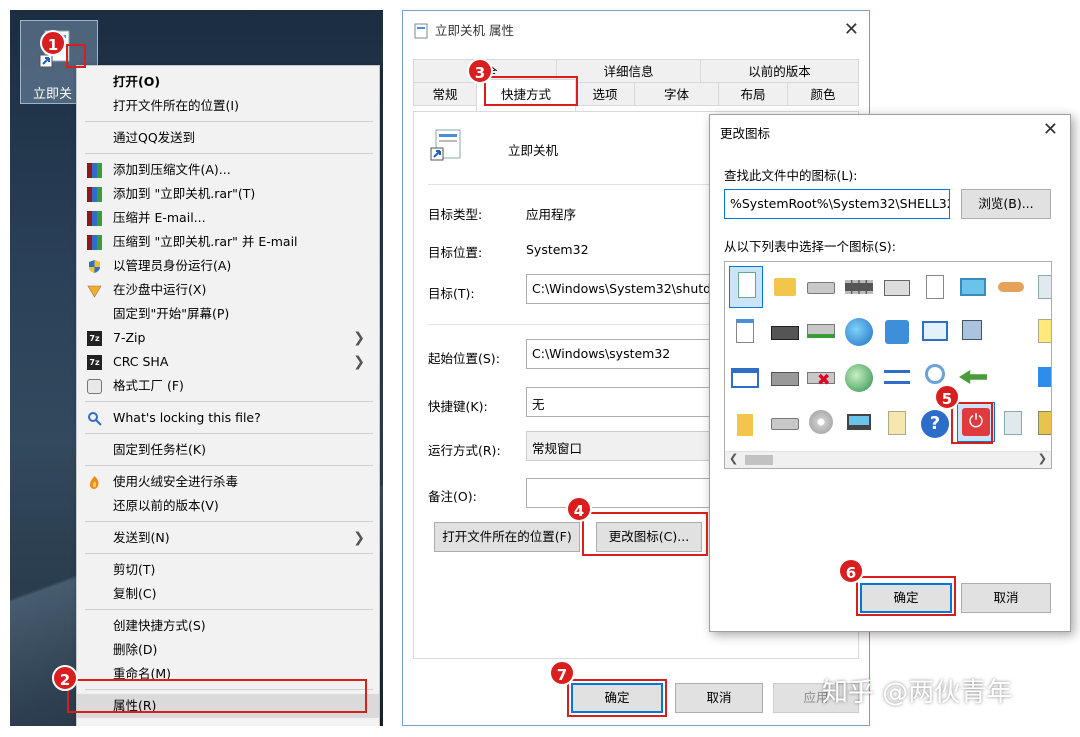  What do you see at coordinates (1013, 424) in the screenshot?
I see `recycle-bin-full-icon` at bounding box center [1013, 424].